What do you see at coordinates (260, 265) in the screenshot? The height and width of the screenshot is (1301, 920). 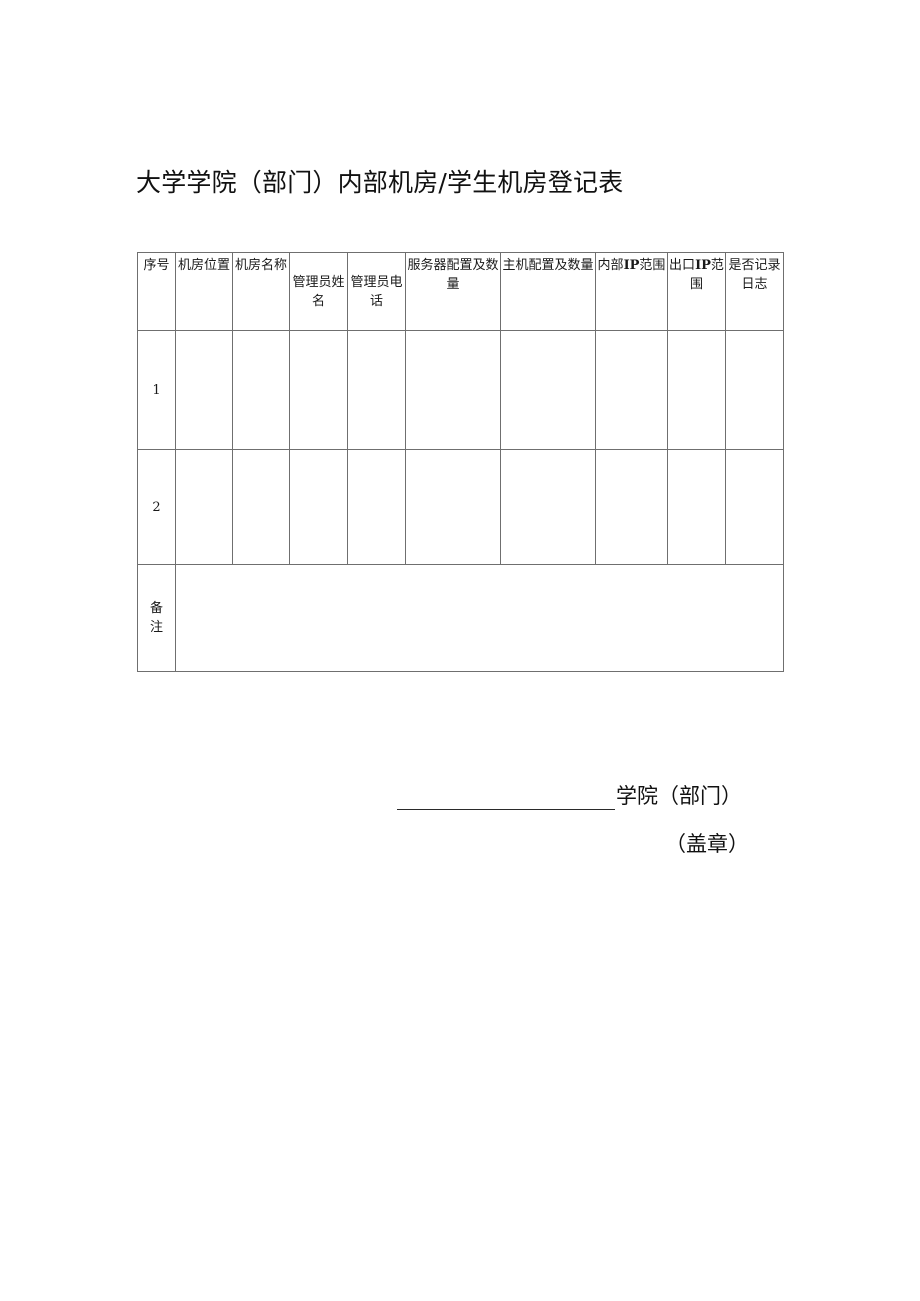 I see `header-label-room-name: 机房名称` at bounding box center [260, 265].